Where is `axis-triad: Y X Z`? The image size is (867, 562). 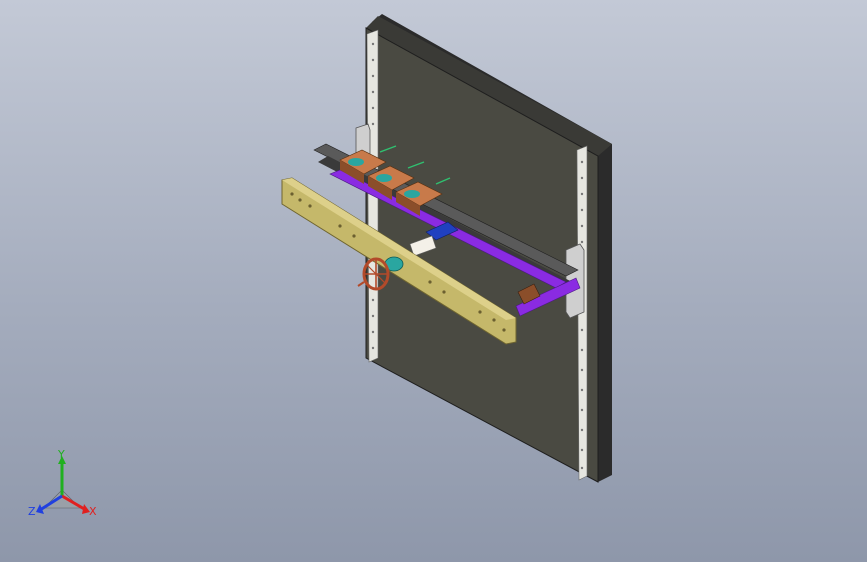
axis-triad: Y X Z is located at coordinates (62, 483).